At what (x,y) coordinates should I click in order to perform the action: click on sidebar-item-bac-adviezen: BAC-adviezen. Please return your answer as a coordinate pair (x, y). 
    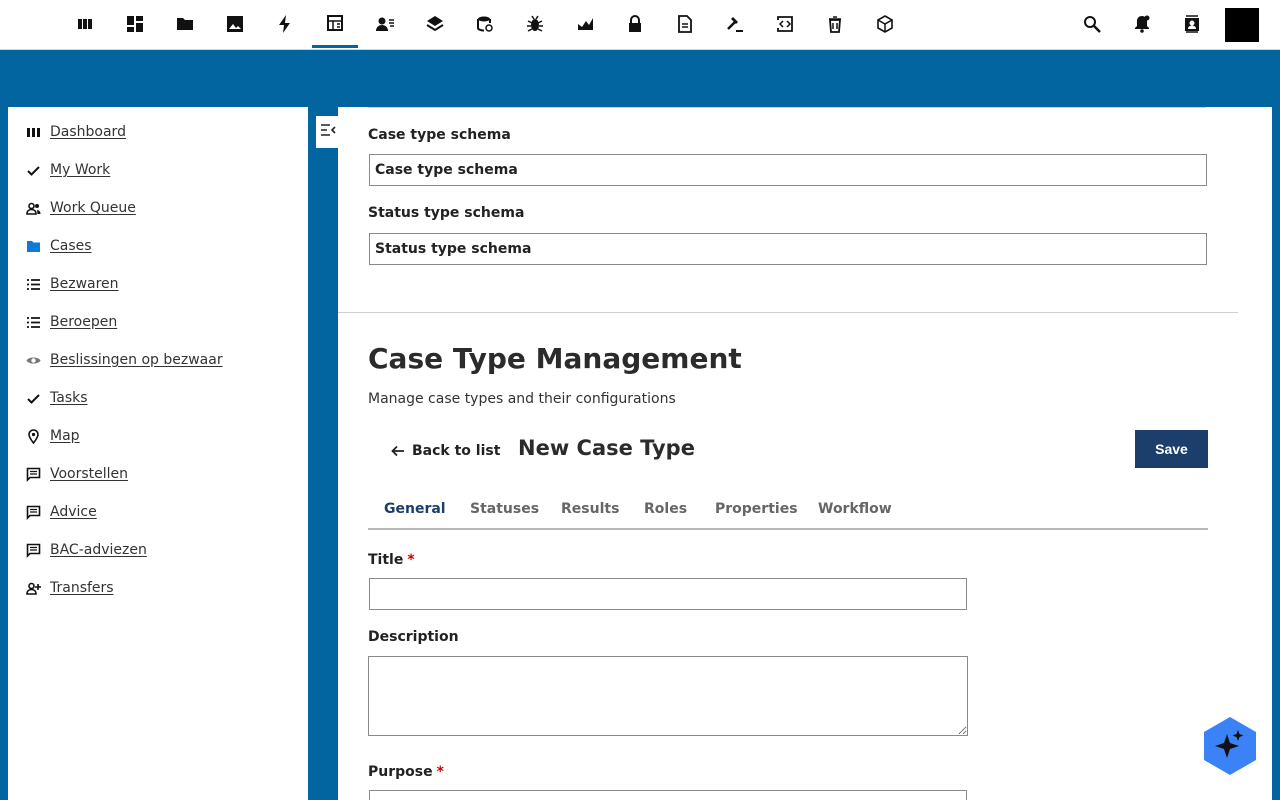
    Looking at the image, I should click on (85, 550).